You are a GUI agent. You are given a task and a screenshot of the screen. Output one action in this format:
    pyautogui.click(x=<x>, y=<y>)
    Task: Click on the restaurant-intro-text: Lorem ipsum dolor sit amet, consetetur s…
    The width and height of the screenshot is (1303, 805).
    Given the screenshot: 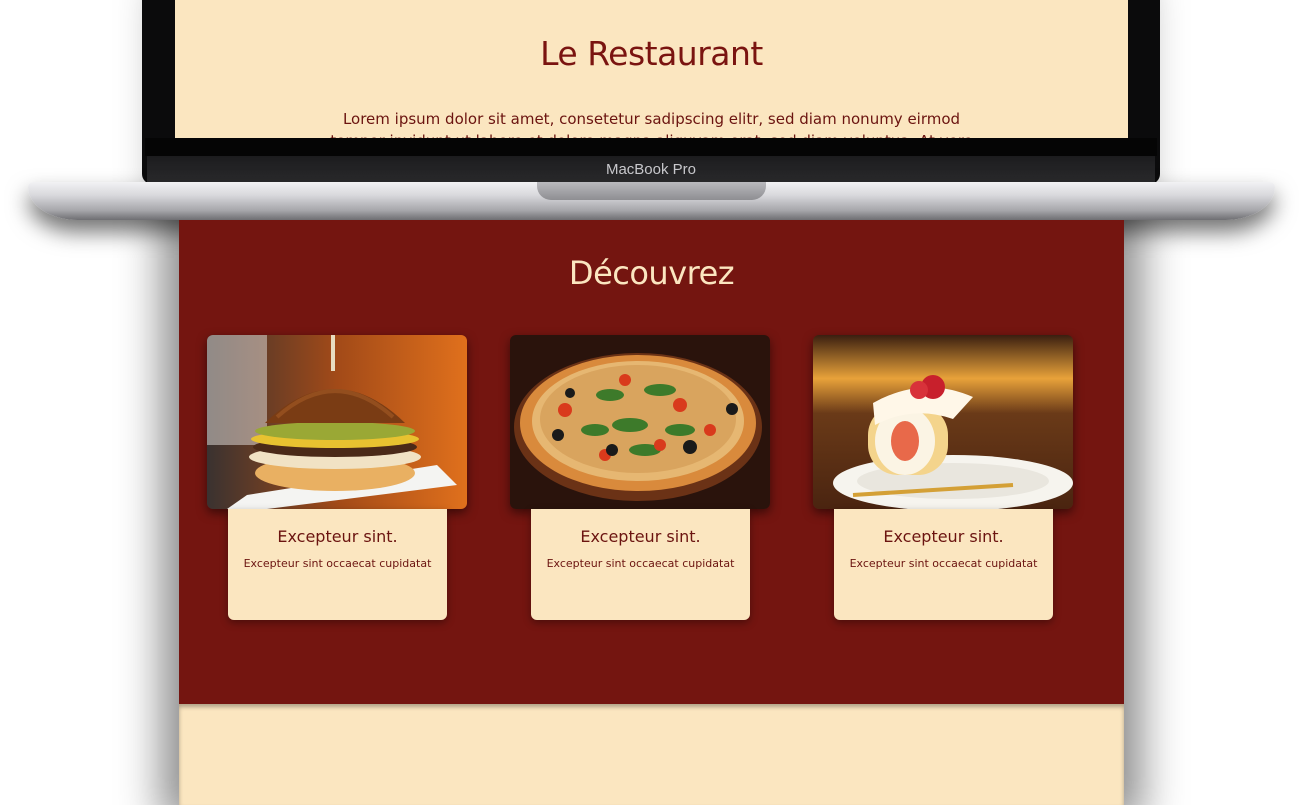 What is the action you would take?
    pyautogui.click(x=651, y=124)
    